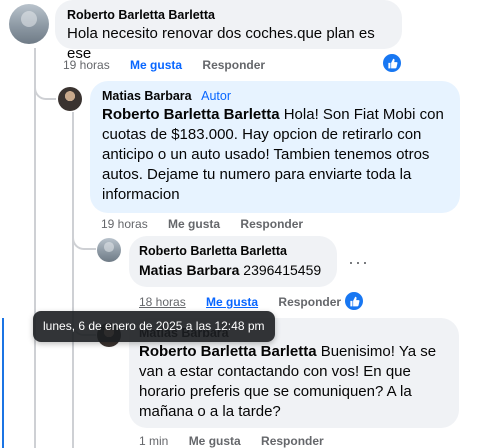  I want to click on comment-actions-4: 1 min Me gusta Responder, so click(240, 441).